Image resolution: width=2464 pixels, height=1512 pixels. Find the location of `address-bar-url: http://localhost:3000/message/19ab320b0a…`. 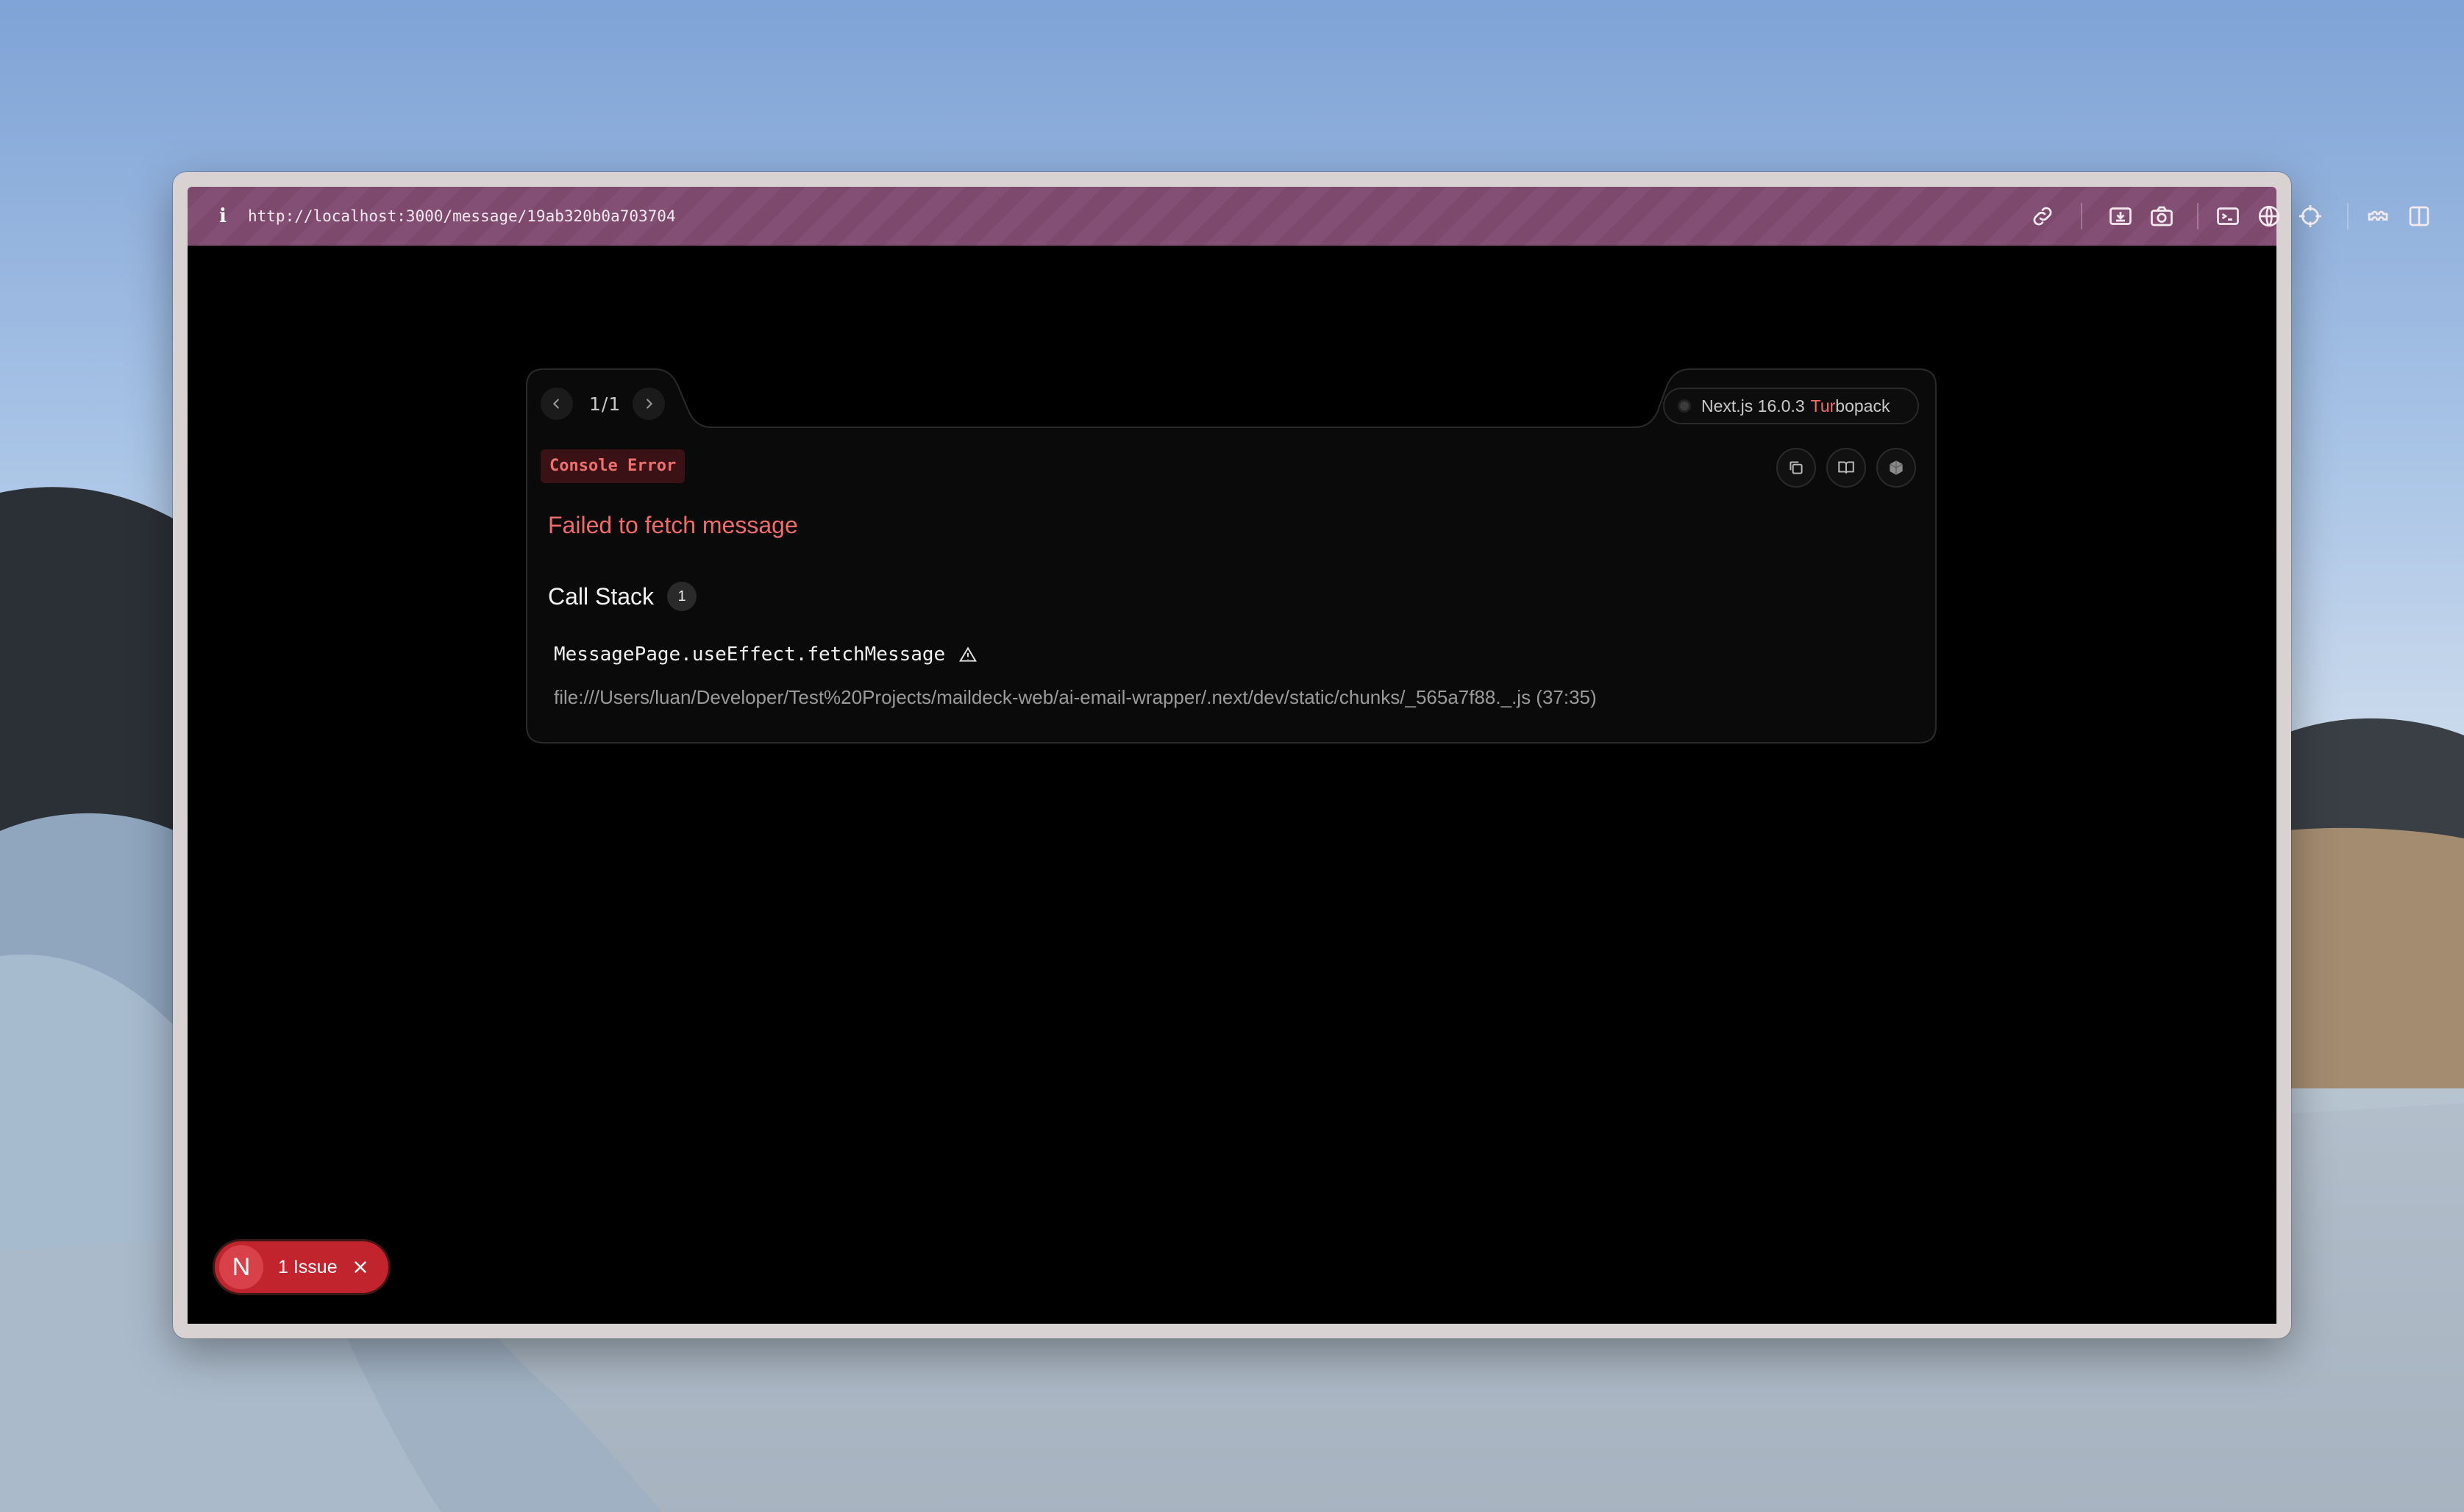

address-bar-url: http://localhost:3000/message/19ab320b0a… is located at coordinates (462, 217).